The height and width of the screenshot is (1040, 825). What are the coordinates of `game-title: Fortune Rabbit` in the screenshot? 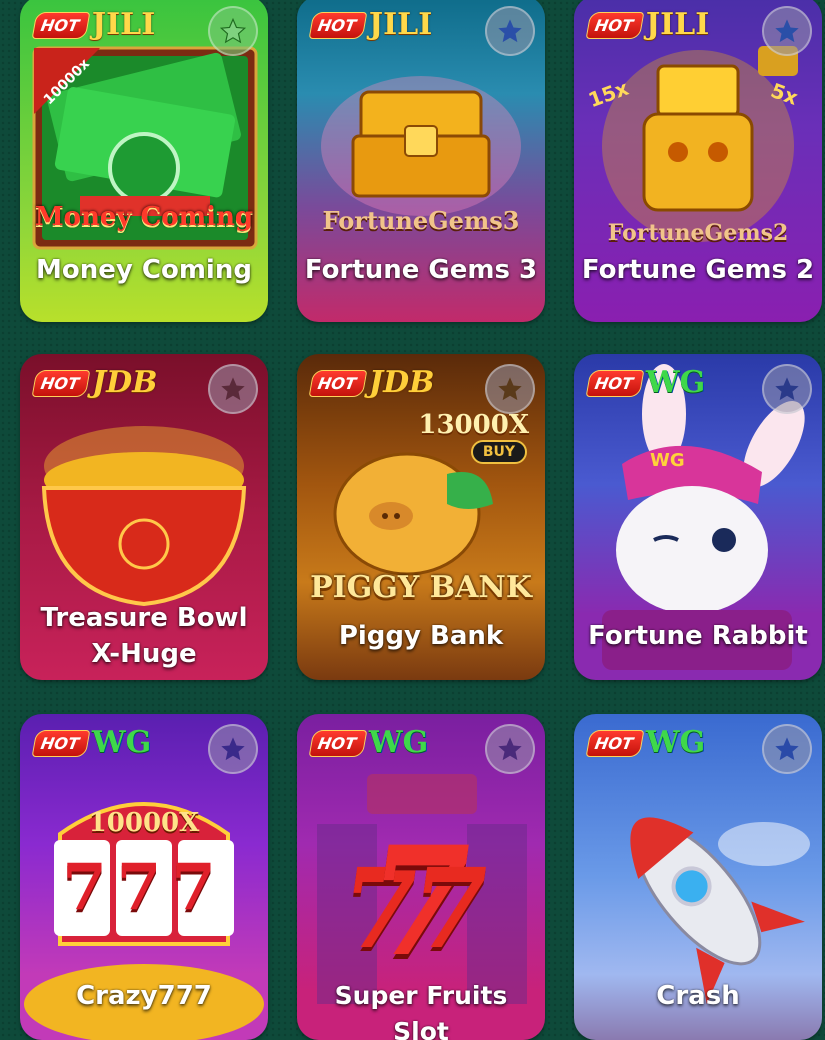 It's located at (698, 636).